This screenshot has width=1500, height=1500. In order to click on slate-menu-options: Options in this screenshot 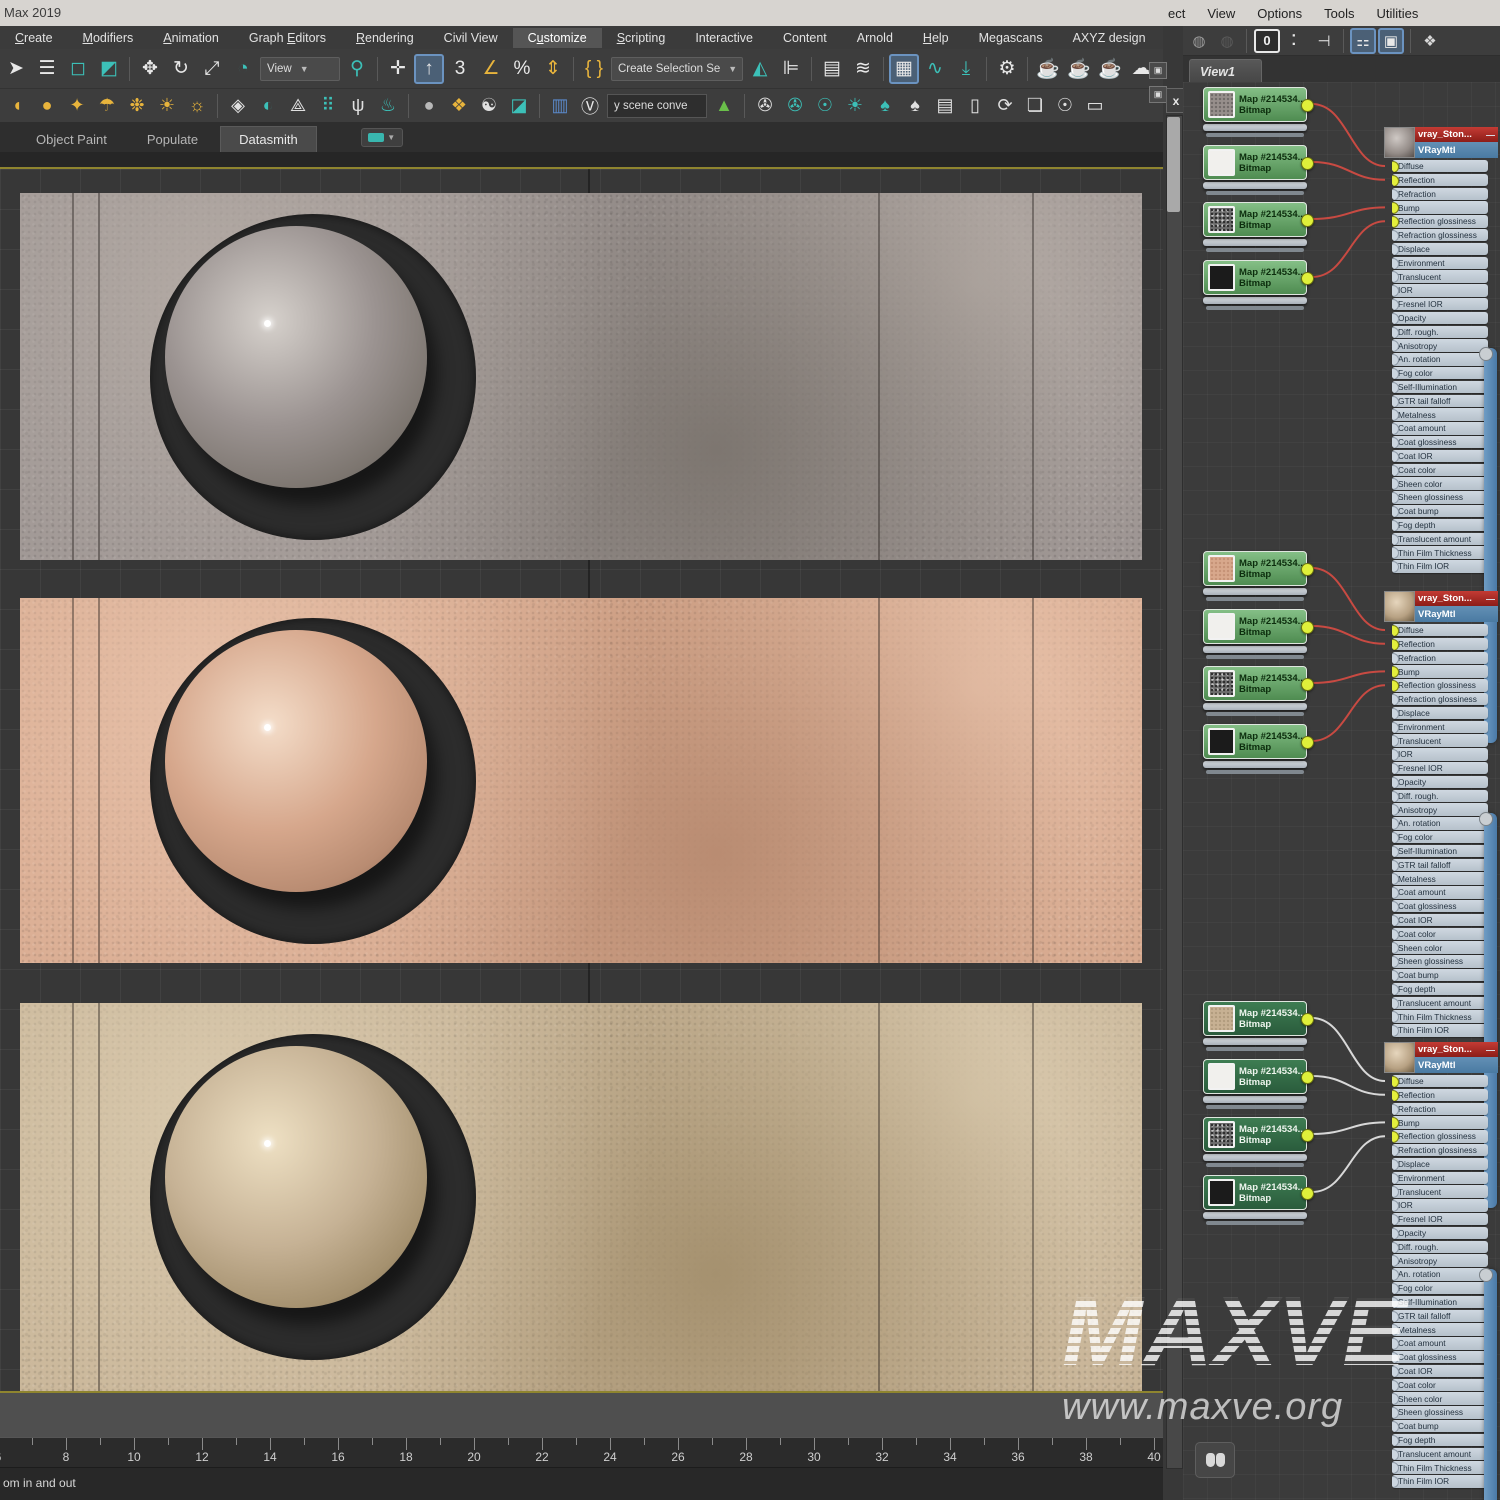, I will do `click(1279, 13)`.